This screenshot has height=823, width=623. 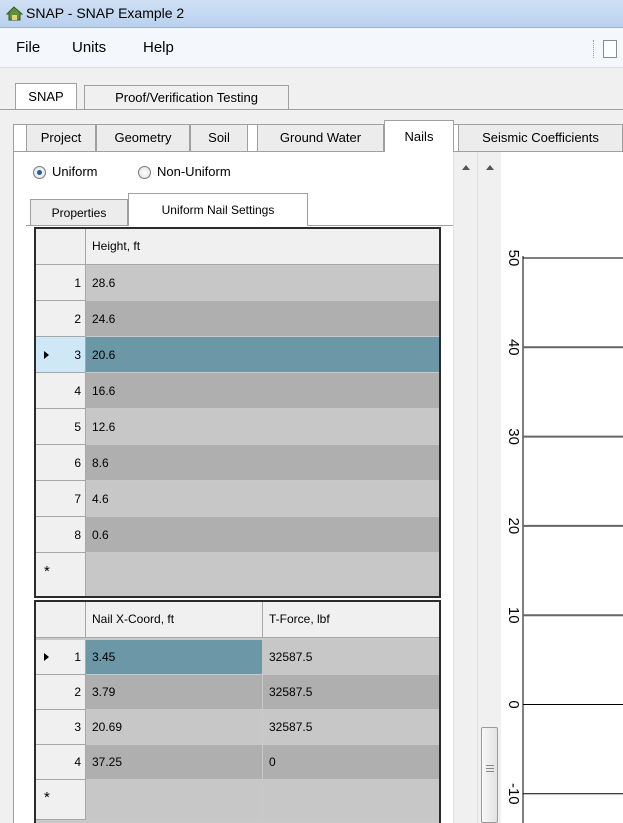 I want to click on radio-non-uniform-label: Non-Uniform, so click(x=194, y=171).